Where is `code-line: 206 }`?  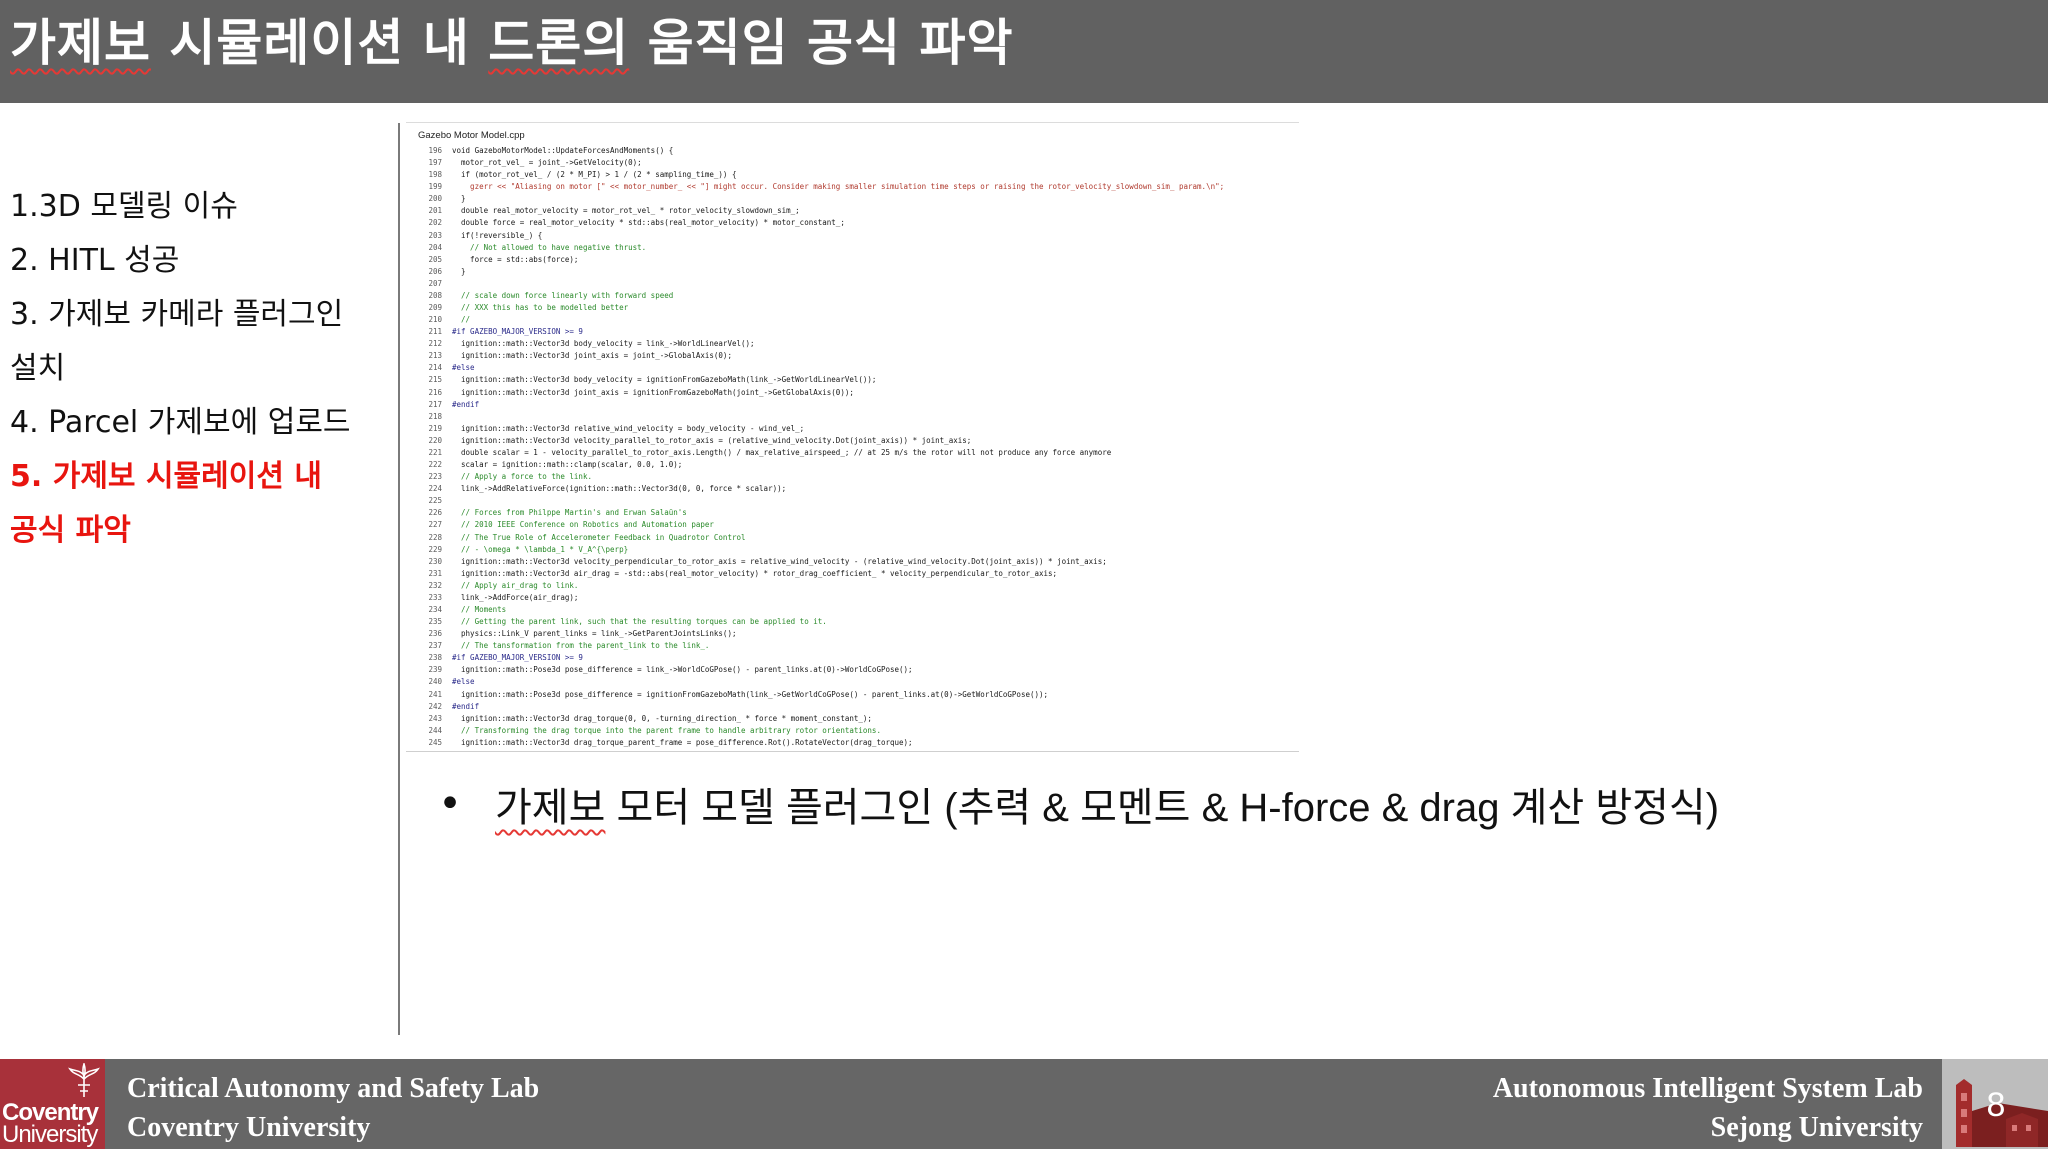 code-line: 206 } is located at coordinates (854, 272).